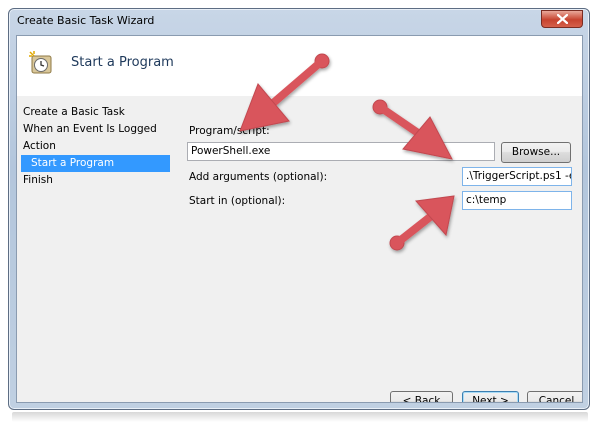  I want to click on close-icon, so click(562, 19).